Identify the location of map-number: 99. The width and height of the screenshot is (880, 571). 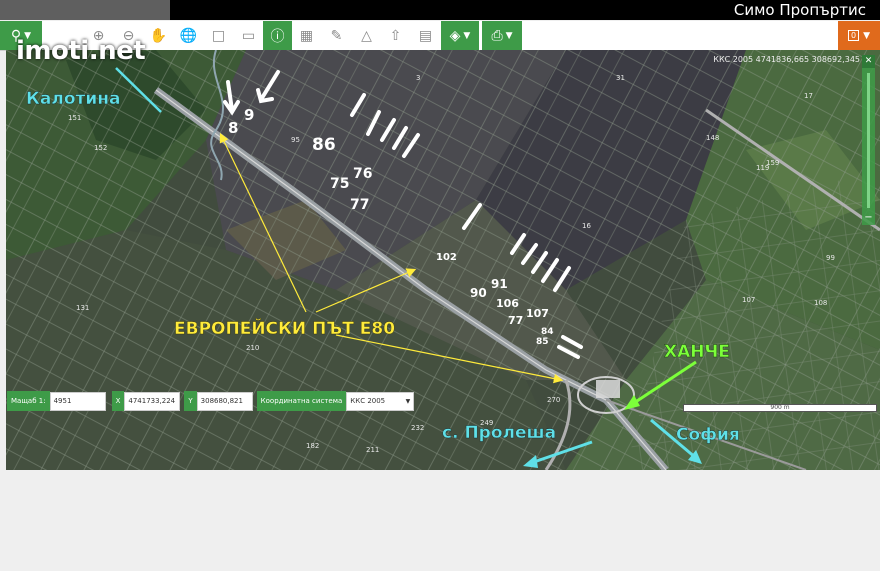
(830, 258).